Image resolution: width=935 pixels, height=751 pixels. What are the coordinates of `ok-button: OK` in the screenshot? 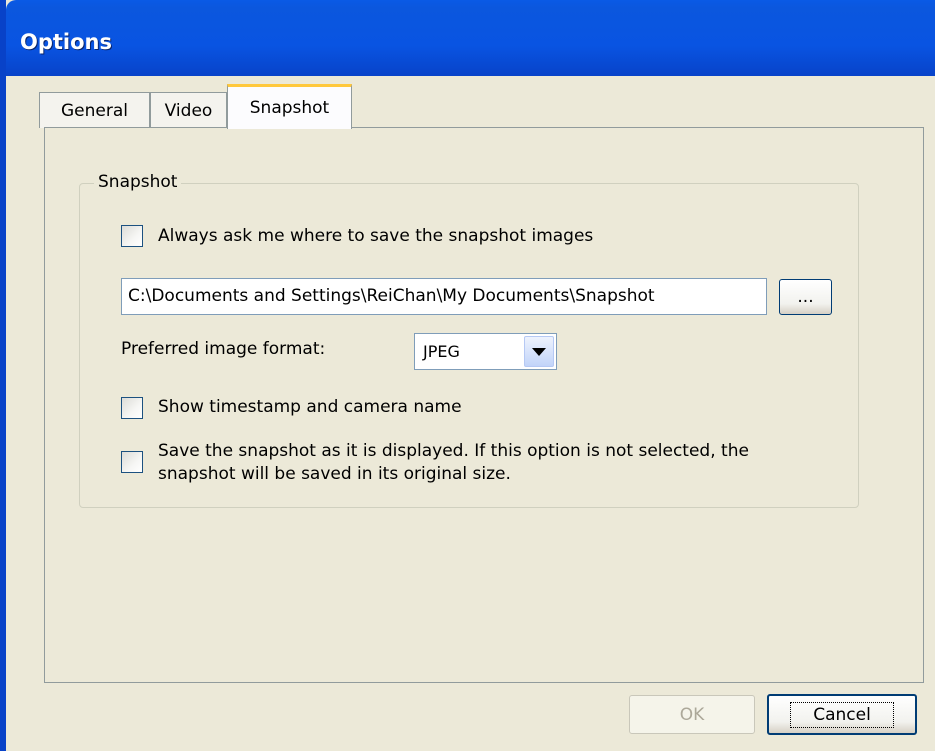 It's located at (692, 714).